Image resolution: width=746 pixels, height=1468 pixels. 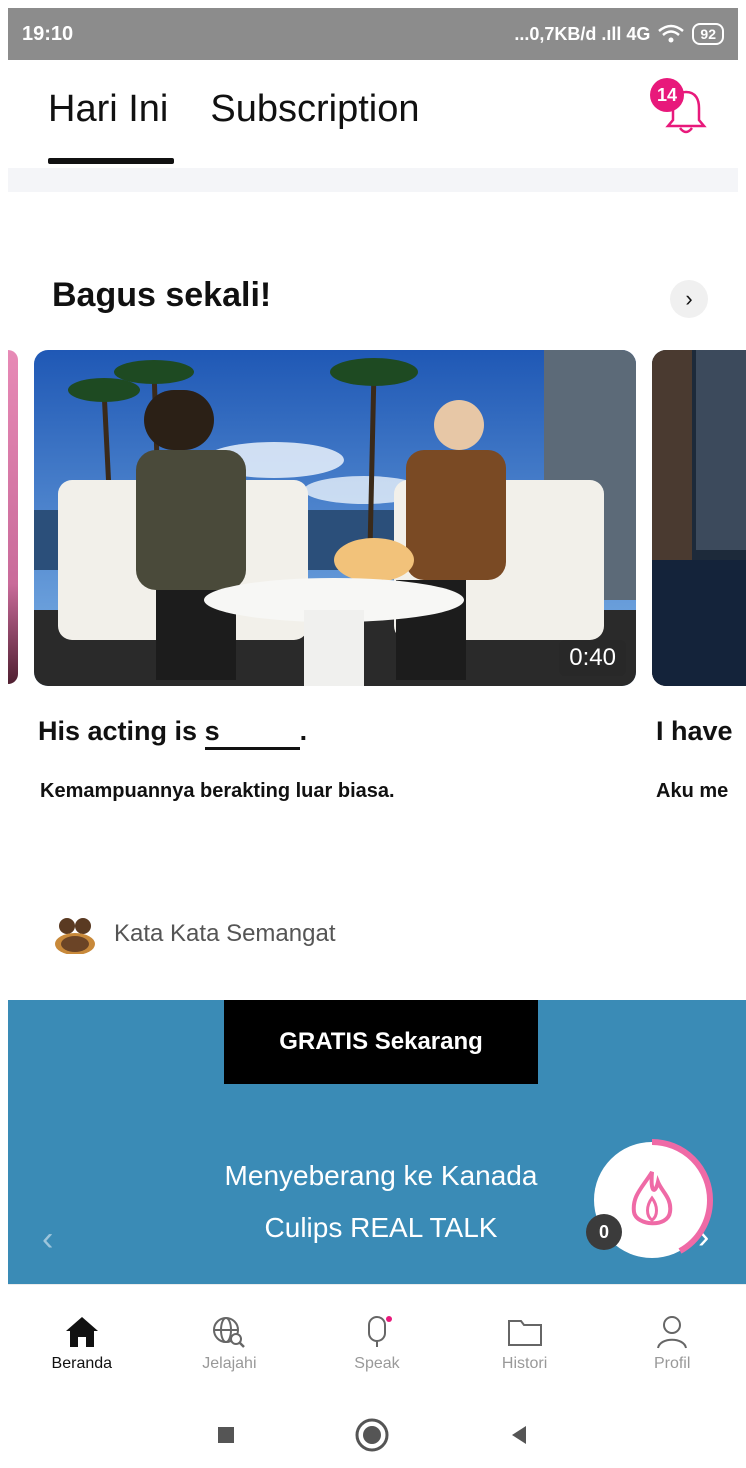 What do you see at coordinates (381, 1042) in the screenshot?
I see `free-now-button: GRATIS Sekarang` at bounding box center [381, 1042].